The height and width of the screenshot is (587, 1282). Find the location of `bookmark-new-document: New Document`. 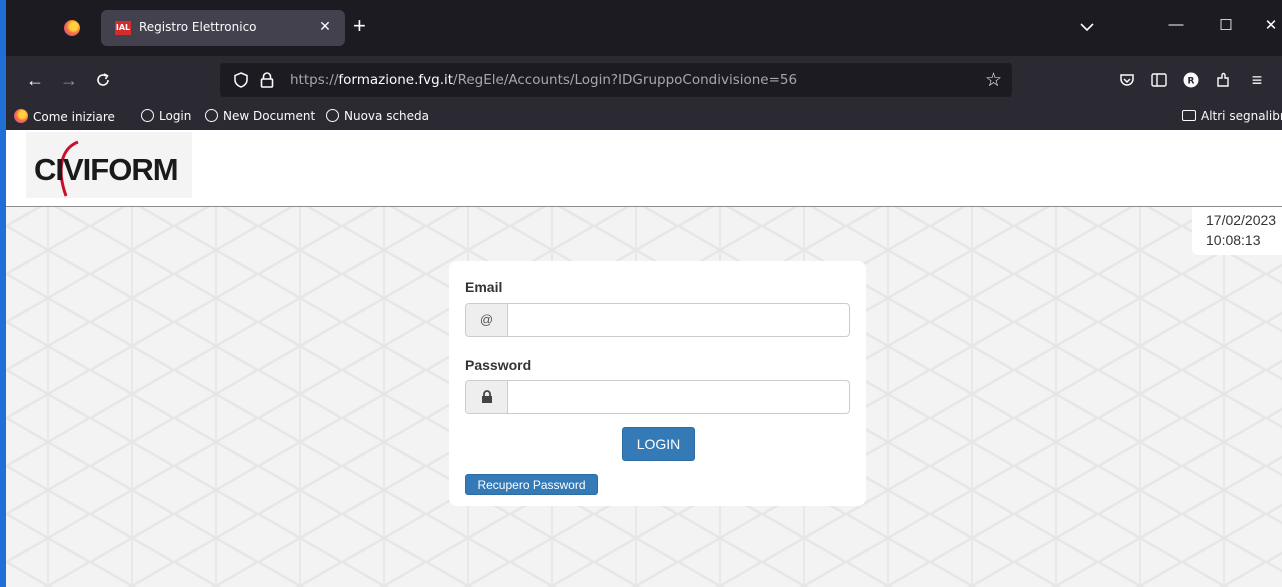

bookmark-new-document: New Document is located at coordinates (260, 116).